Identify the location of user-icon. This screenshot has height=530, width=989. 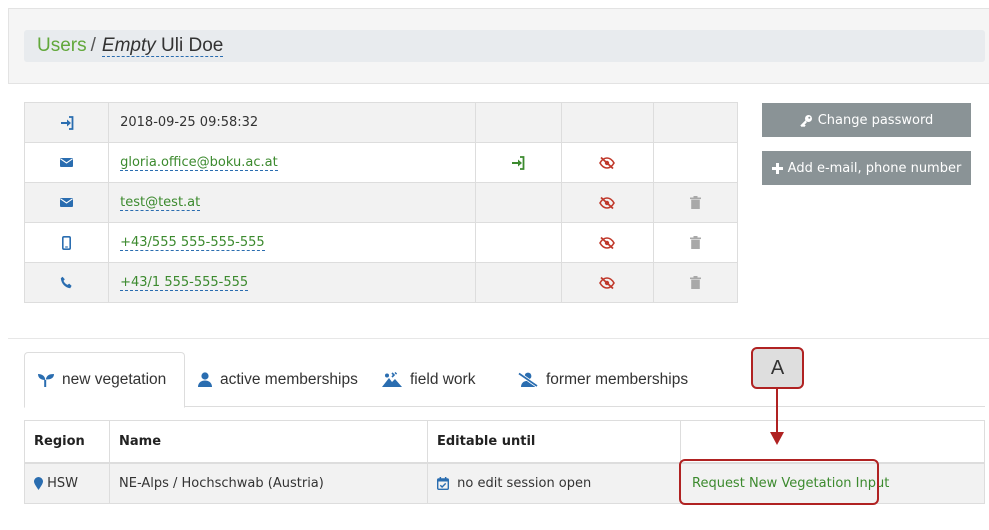
(205, 379).